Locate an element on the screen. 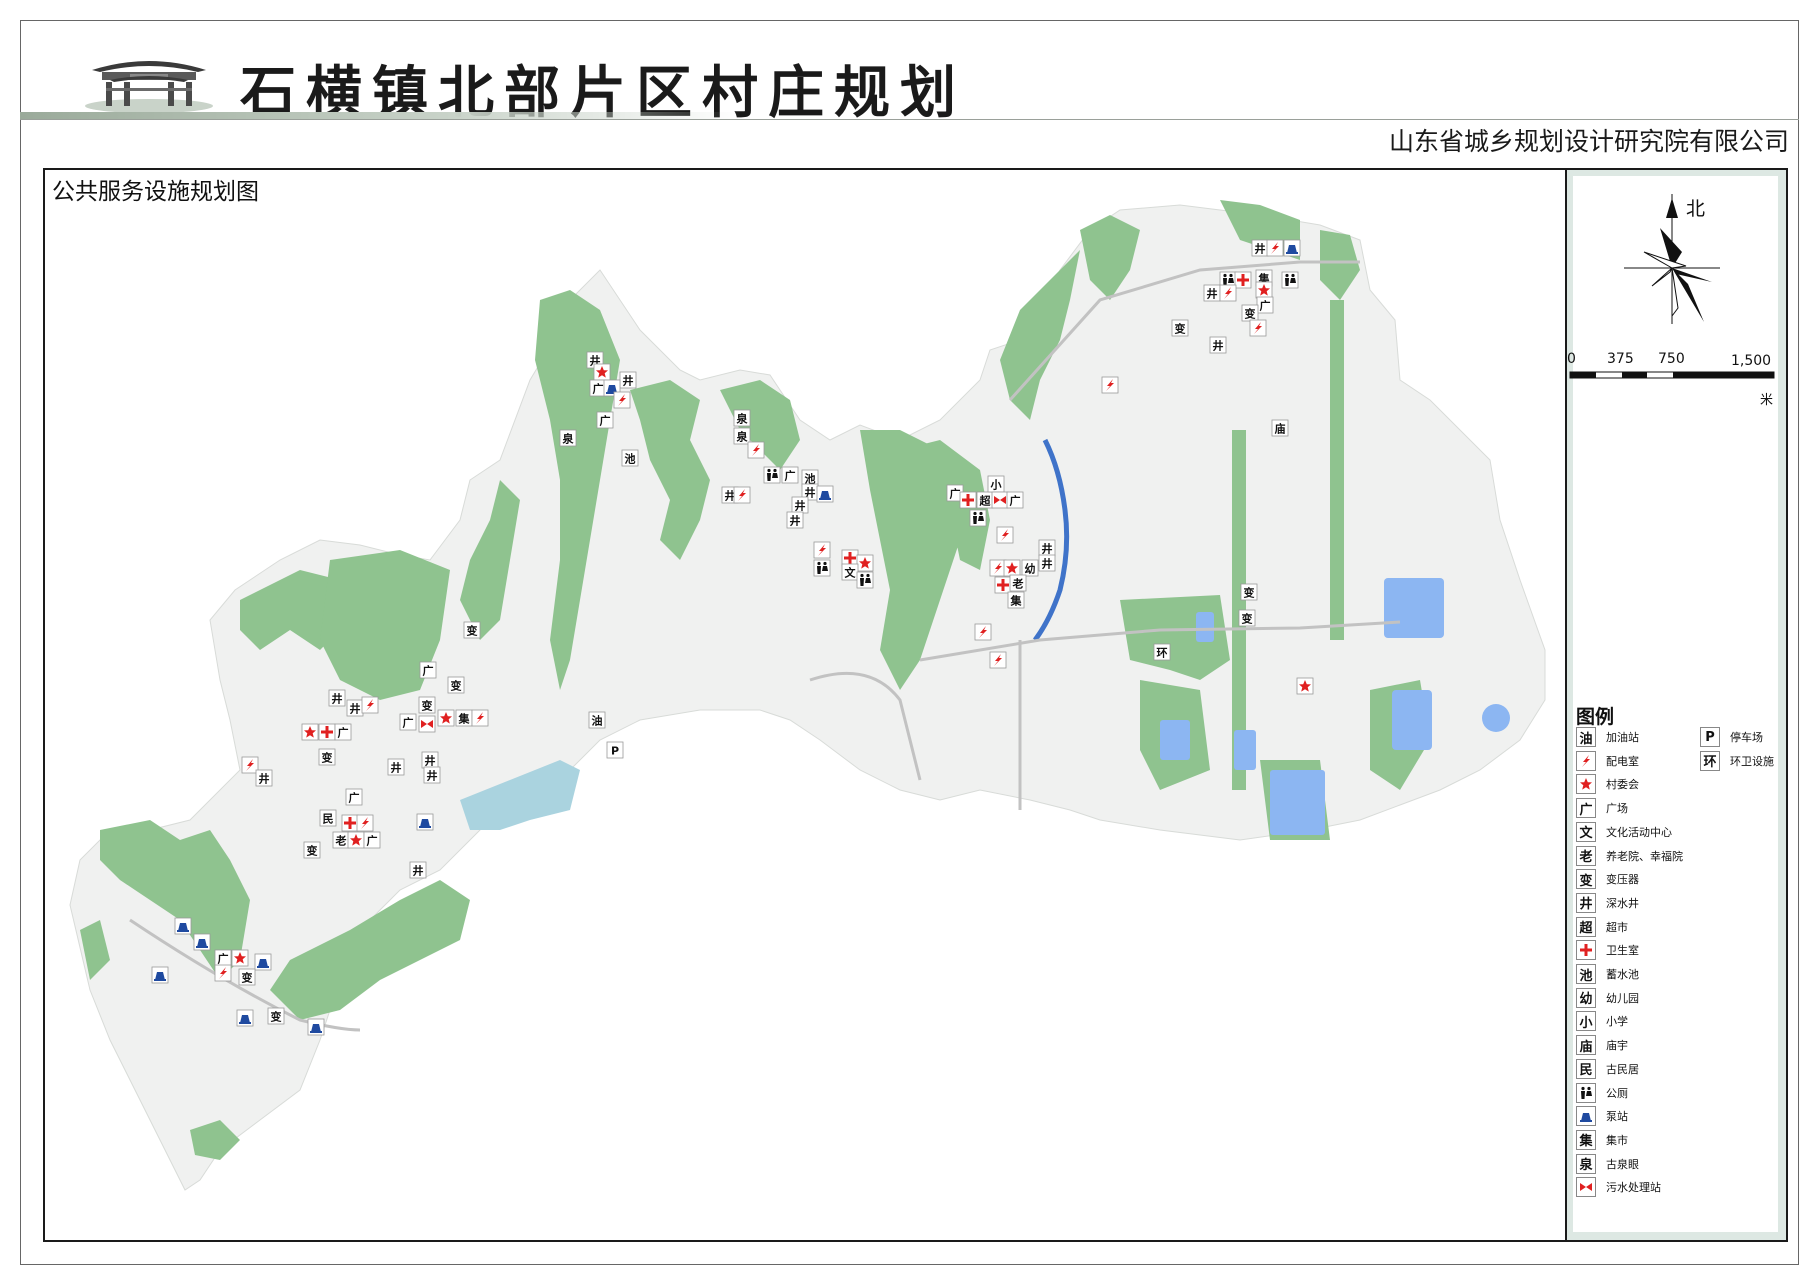 This screenshot has height=1285, width=1819. legend-label-transformer: 变压器 is located at coordinates (1622, 880).